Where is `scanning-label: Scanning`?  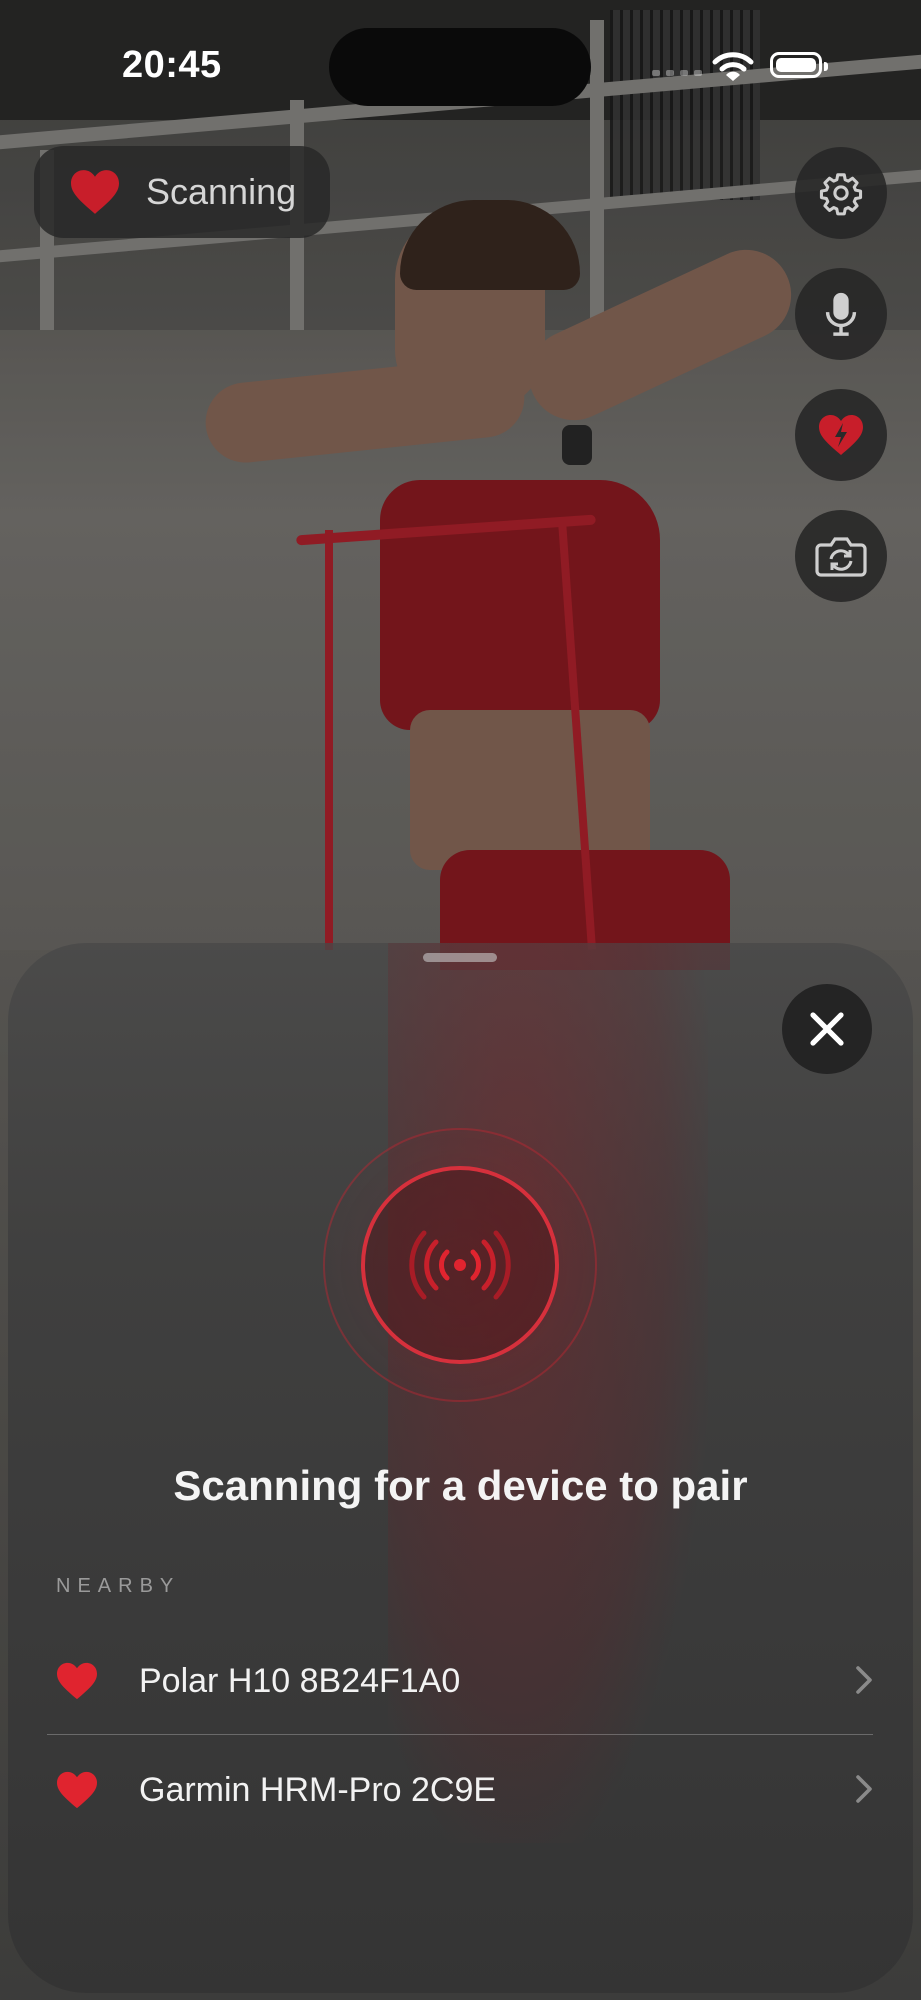
scanning-label: Scanning is located at coordinates (221, 191).